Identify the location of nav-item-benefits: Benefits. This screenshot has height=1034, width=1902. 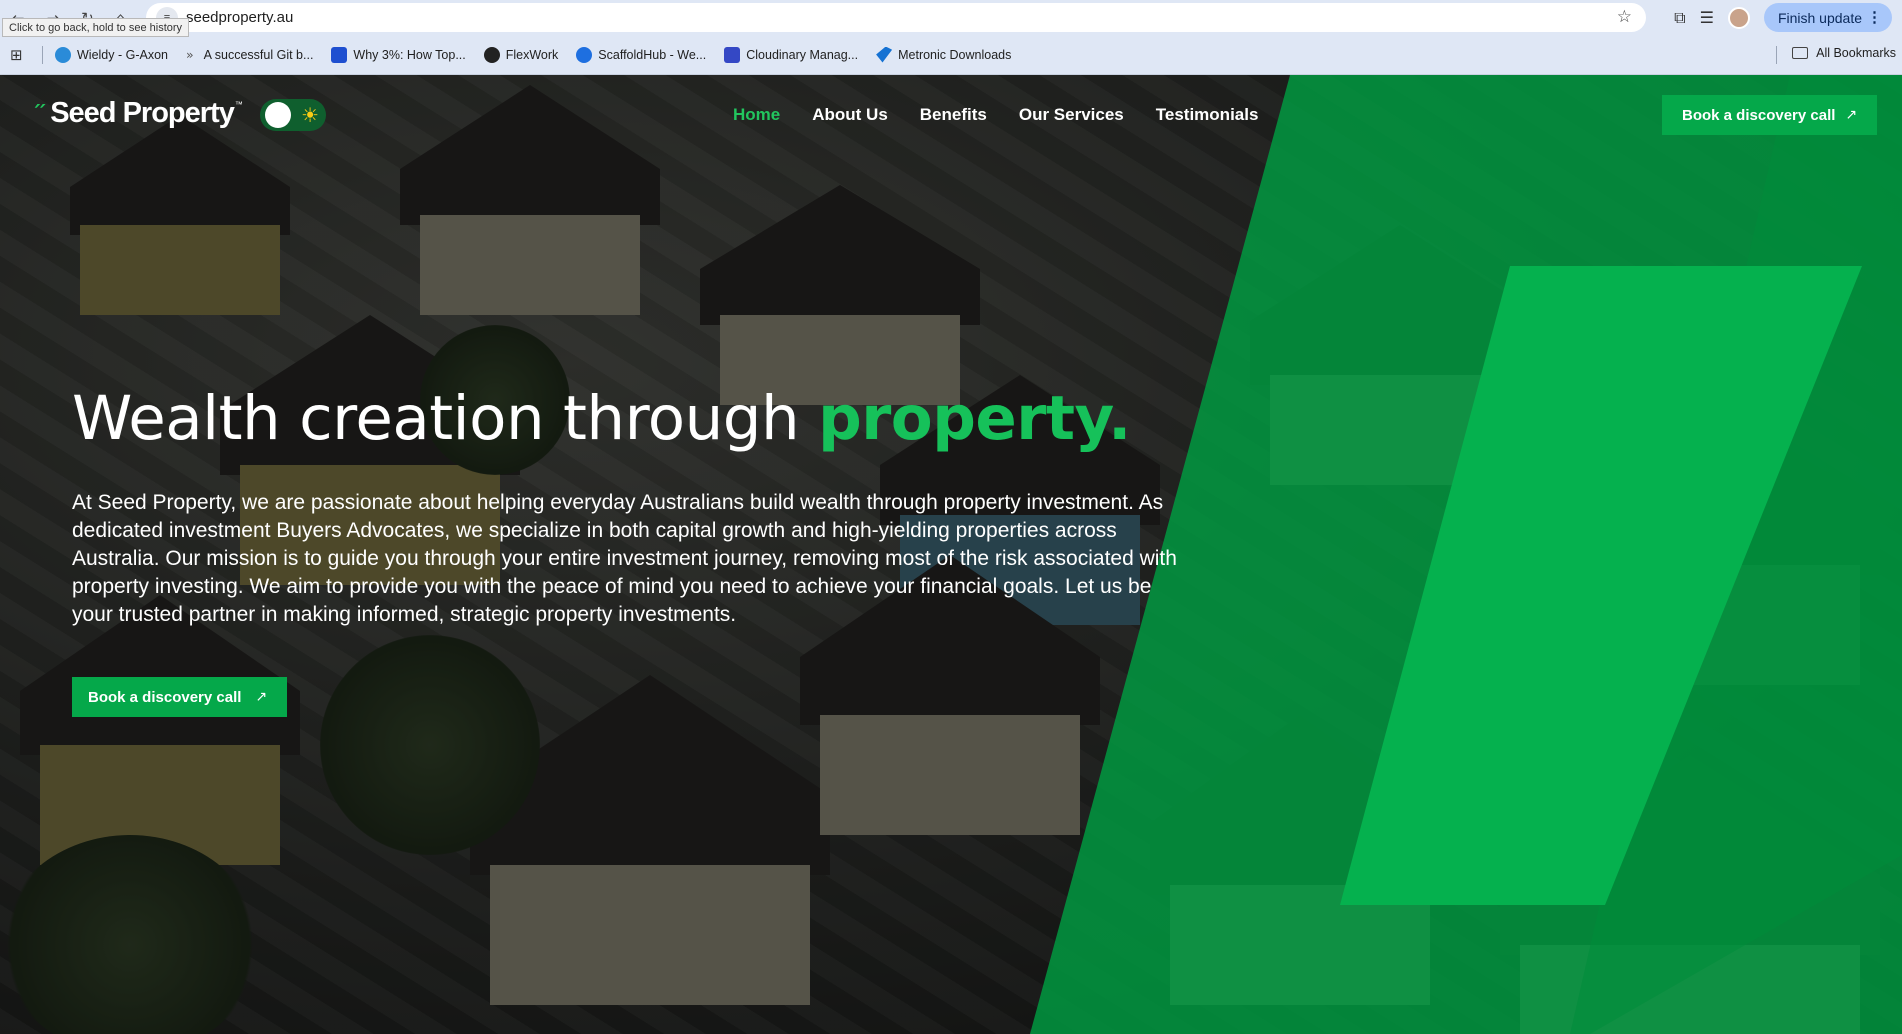
(953, 115).